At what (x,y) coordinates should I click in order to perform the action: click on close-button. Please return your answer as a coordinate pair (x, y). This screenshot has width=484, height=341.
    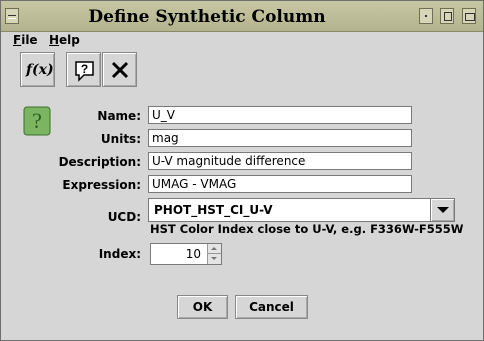
    Looking at the image, I should click on (119, 69).